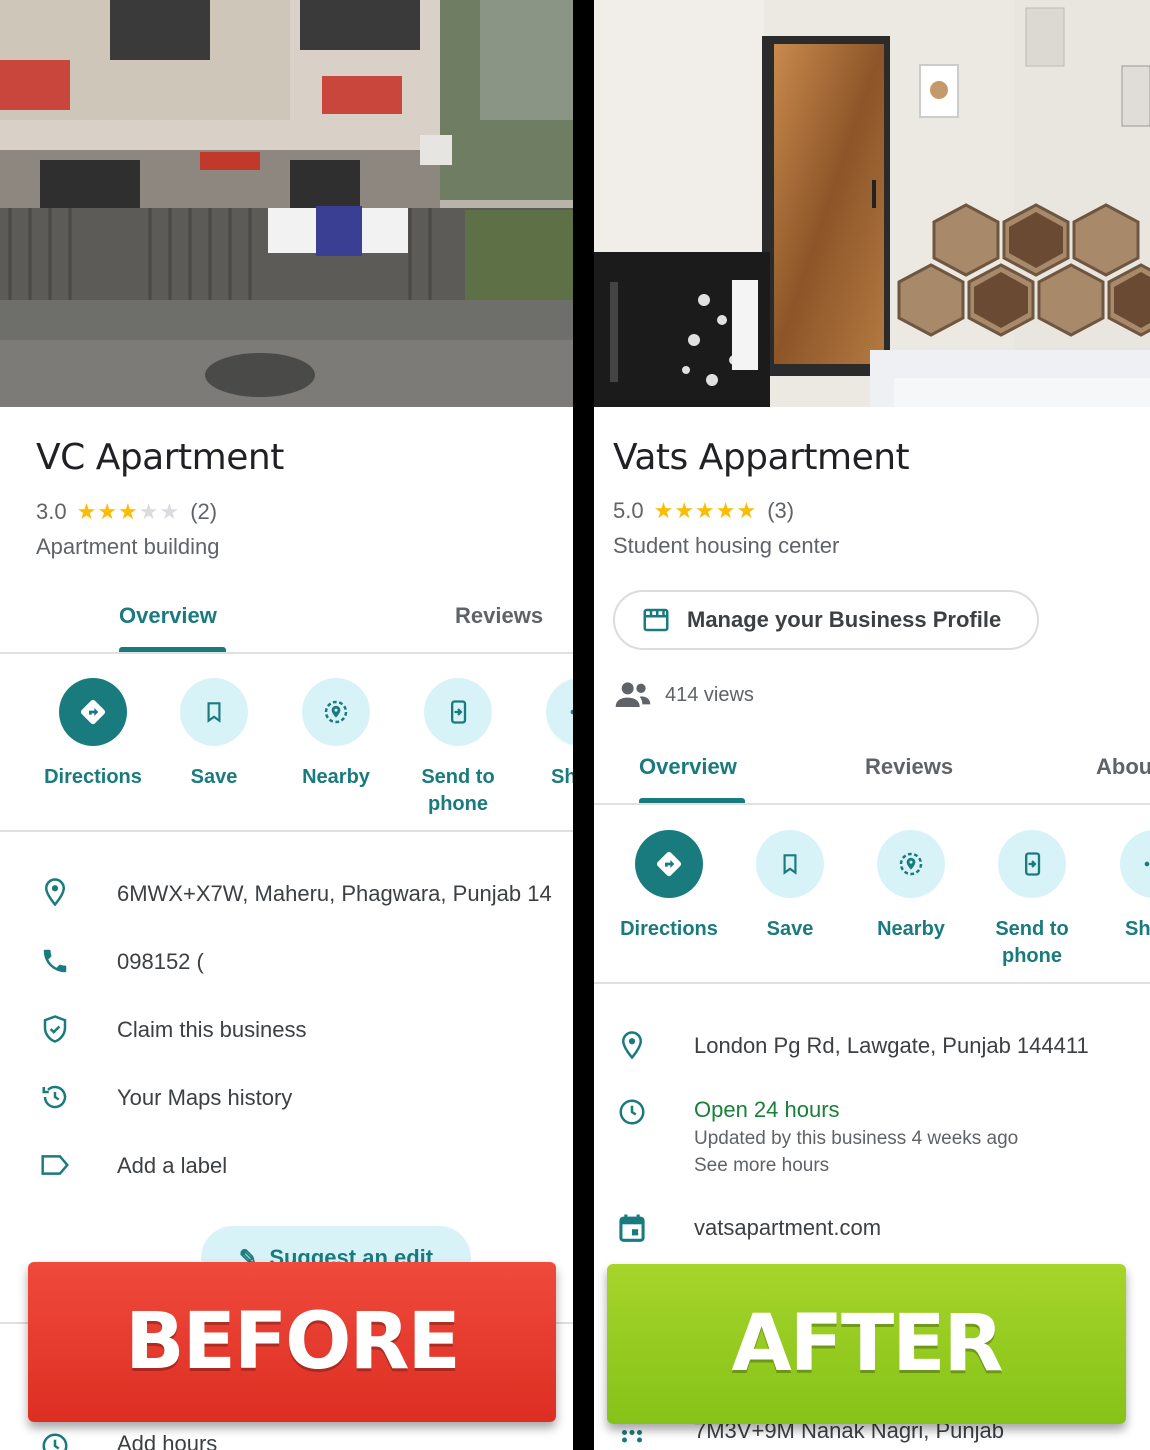 The height and width of the screenshot is (1450, 1150). Describe the element at coordinates (844, 619) in the screenshot. I see `manage-business-profile-label: Manage your Business Profile` at that location.